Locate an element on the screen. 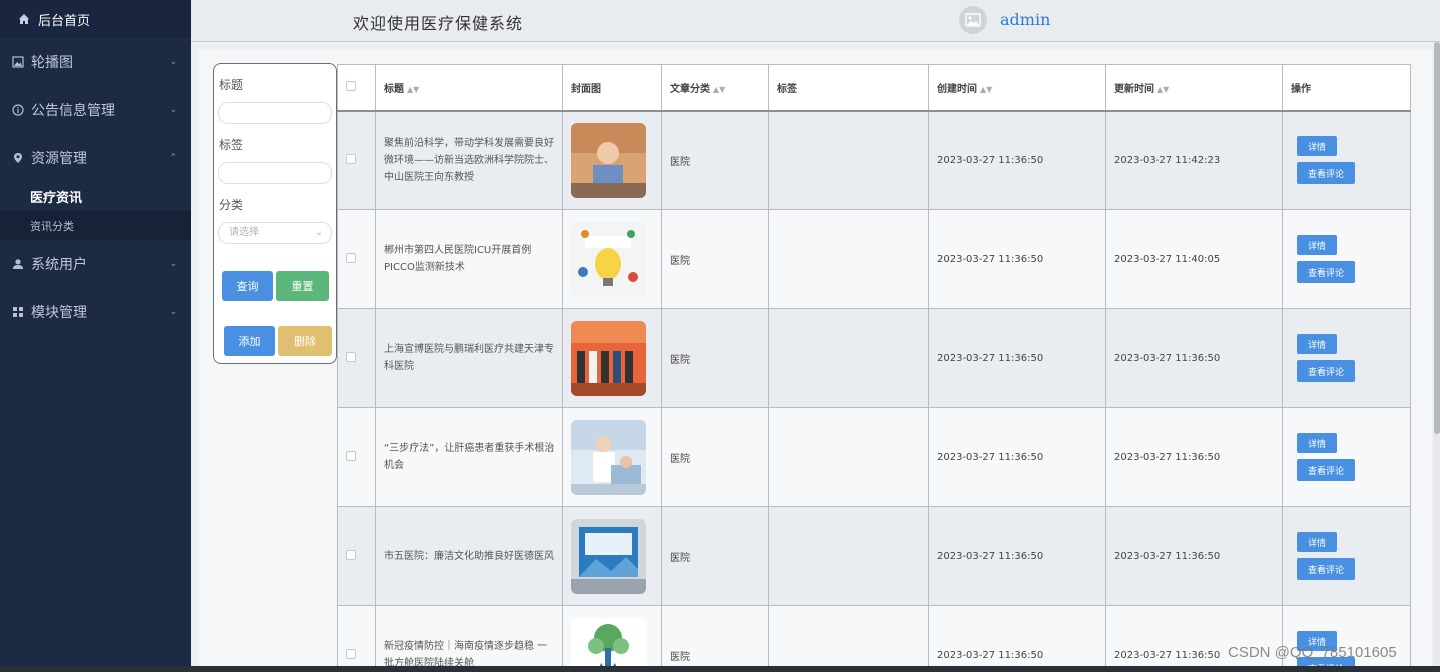  sidebar-item-resources: 资源管理 ⌃ is located at coordinates (95, 158).